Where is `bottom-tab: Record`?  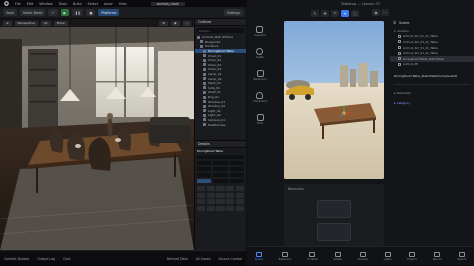 bottom-tab: Record is located at coordinates (437, 256).